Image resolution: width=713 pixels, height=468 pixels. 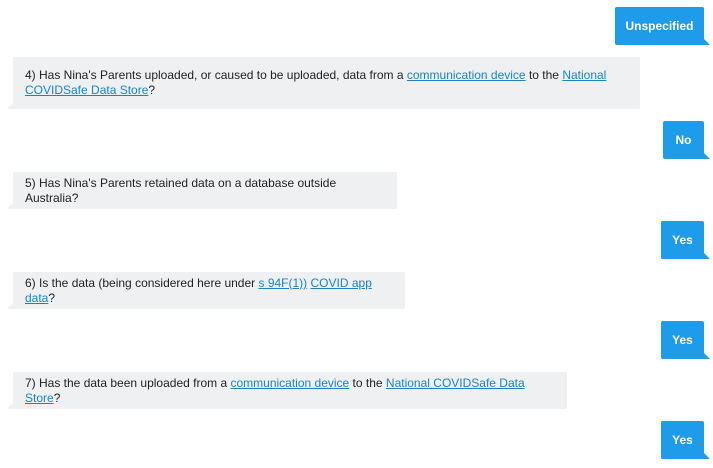 I want to click on answer-label: No, so click(x=683, y=140).